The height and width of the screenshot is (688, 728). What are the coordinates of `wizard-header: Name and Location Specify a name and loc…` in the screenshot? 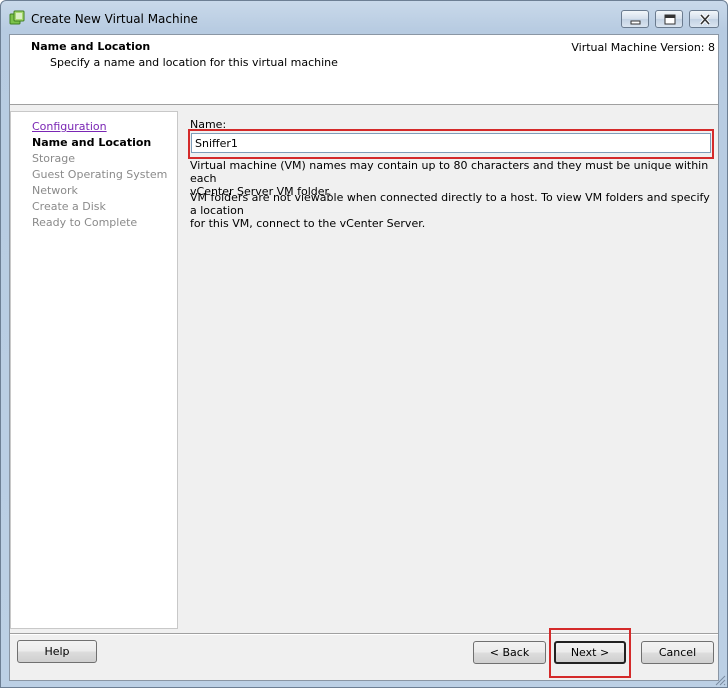 It's located at (364, 70).